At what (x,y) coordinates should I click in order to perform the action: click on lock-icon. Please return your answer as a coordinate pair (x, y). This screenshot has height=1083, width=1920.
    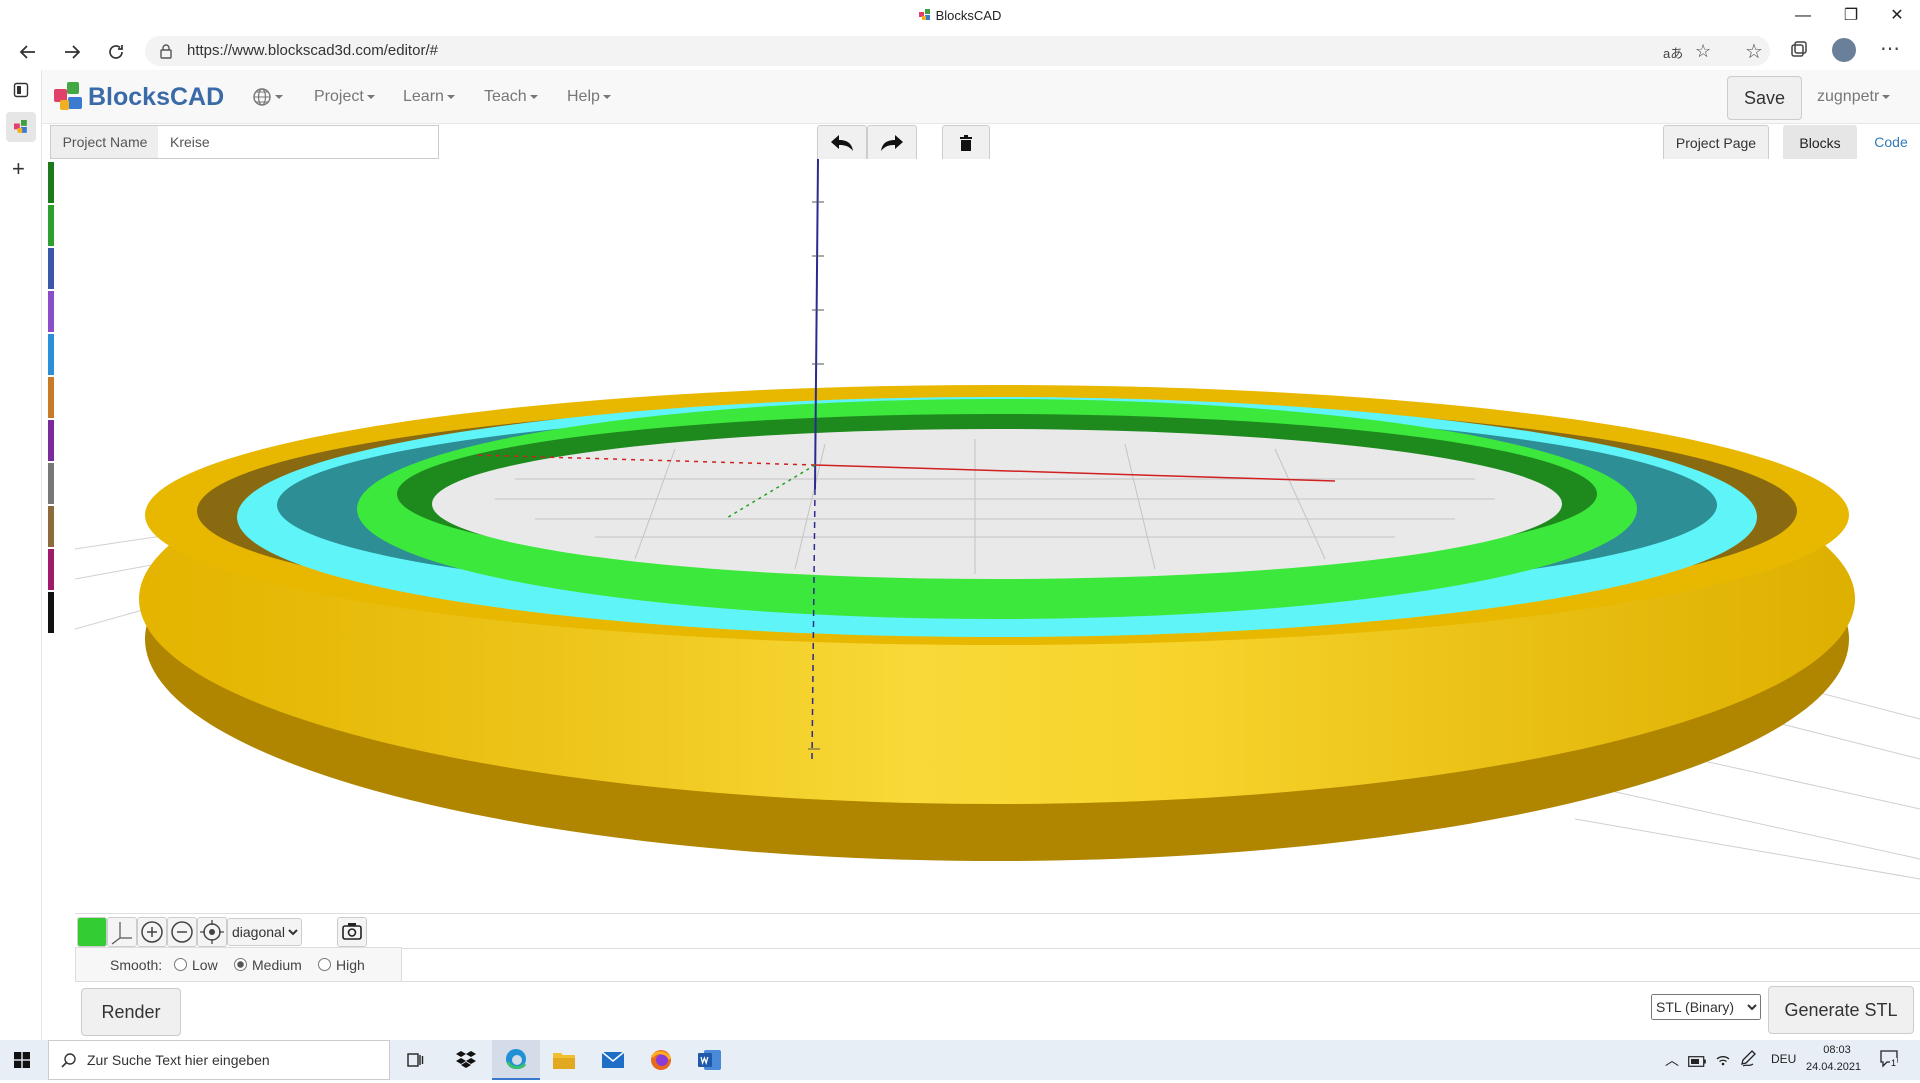
    Looking at the image, I should click on (166, 53).